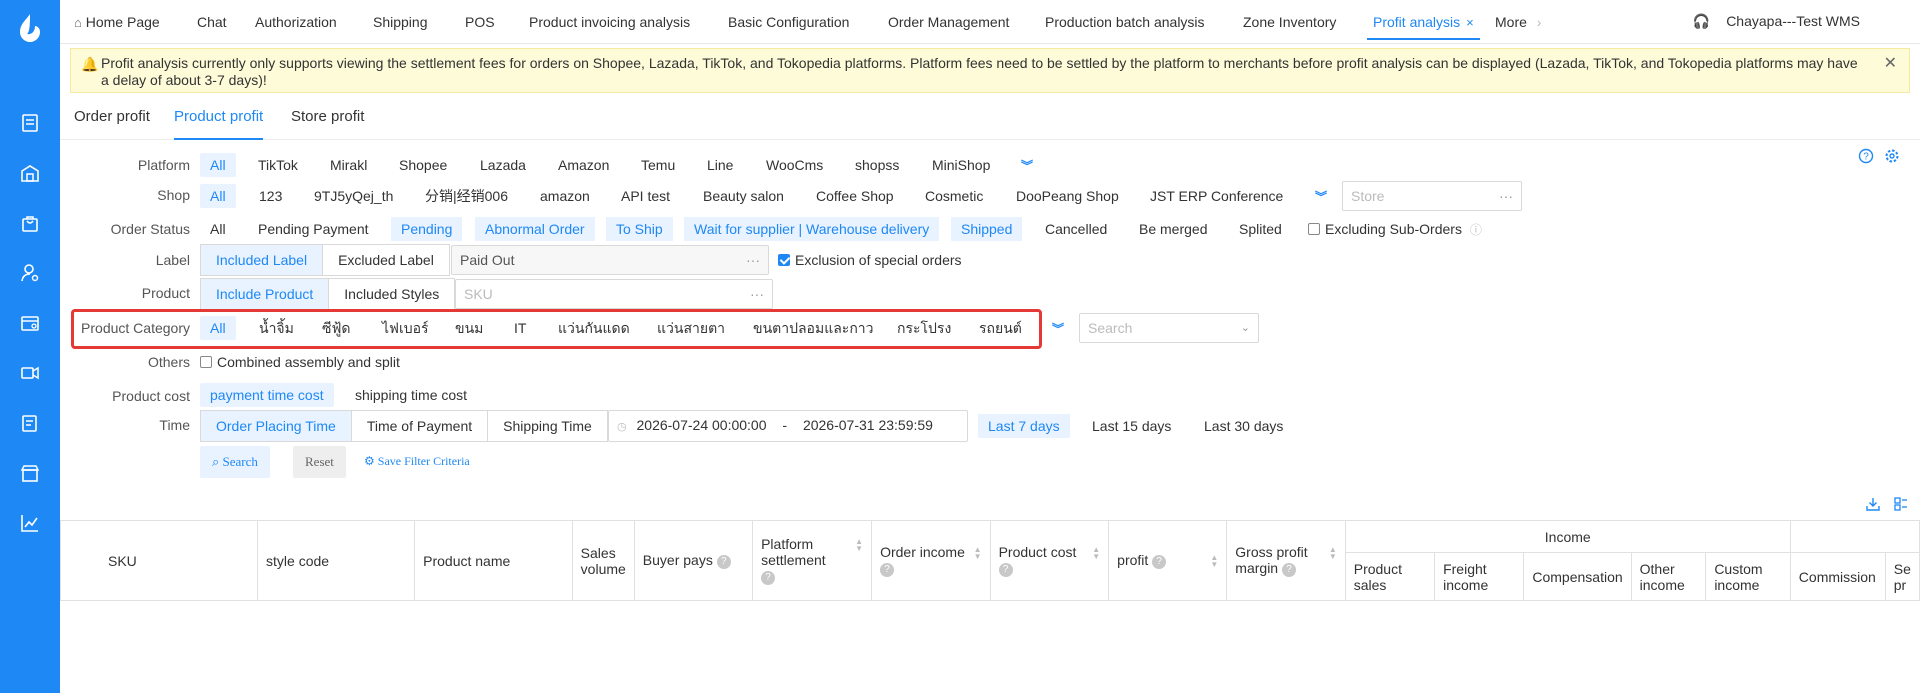 The height and width of the screenshot is (693, 1920). I want to click on gear-icon, so click(1892, 156).